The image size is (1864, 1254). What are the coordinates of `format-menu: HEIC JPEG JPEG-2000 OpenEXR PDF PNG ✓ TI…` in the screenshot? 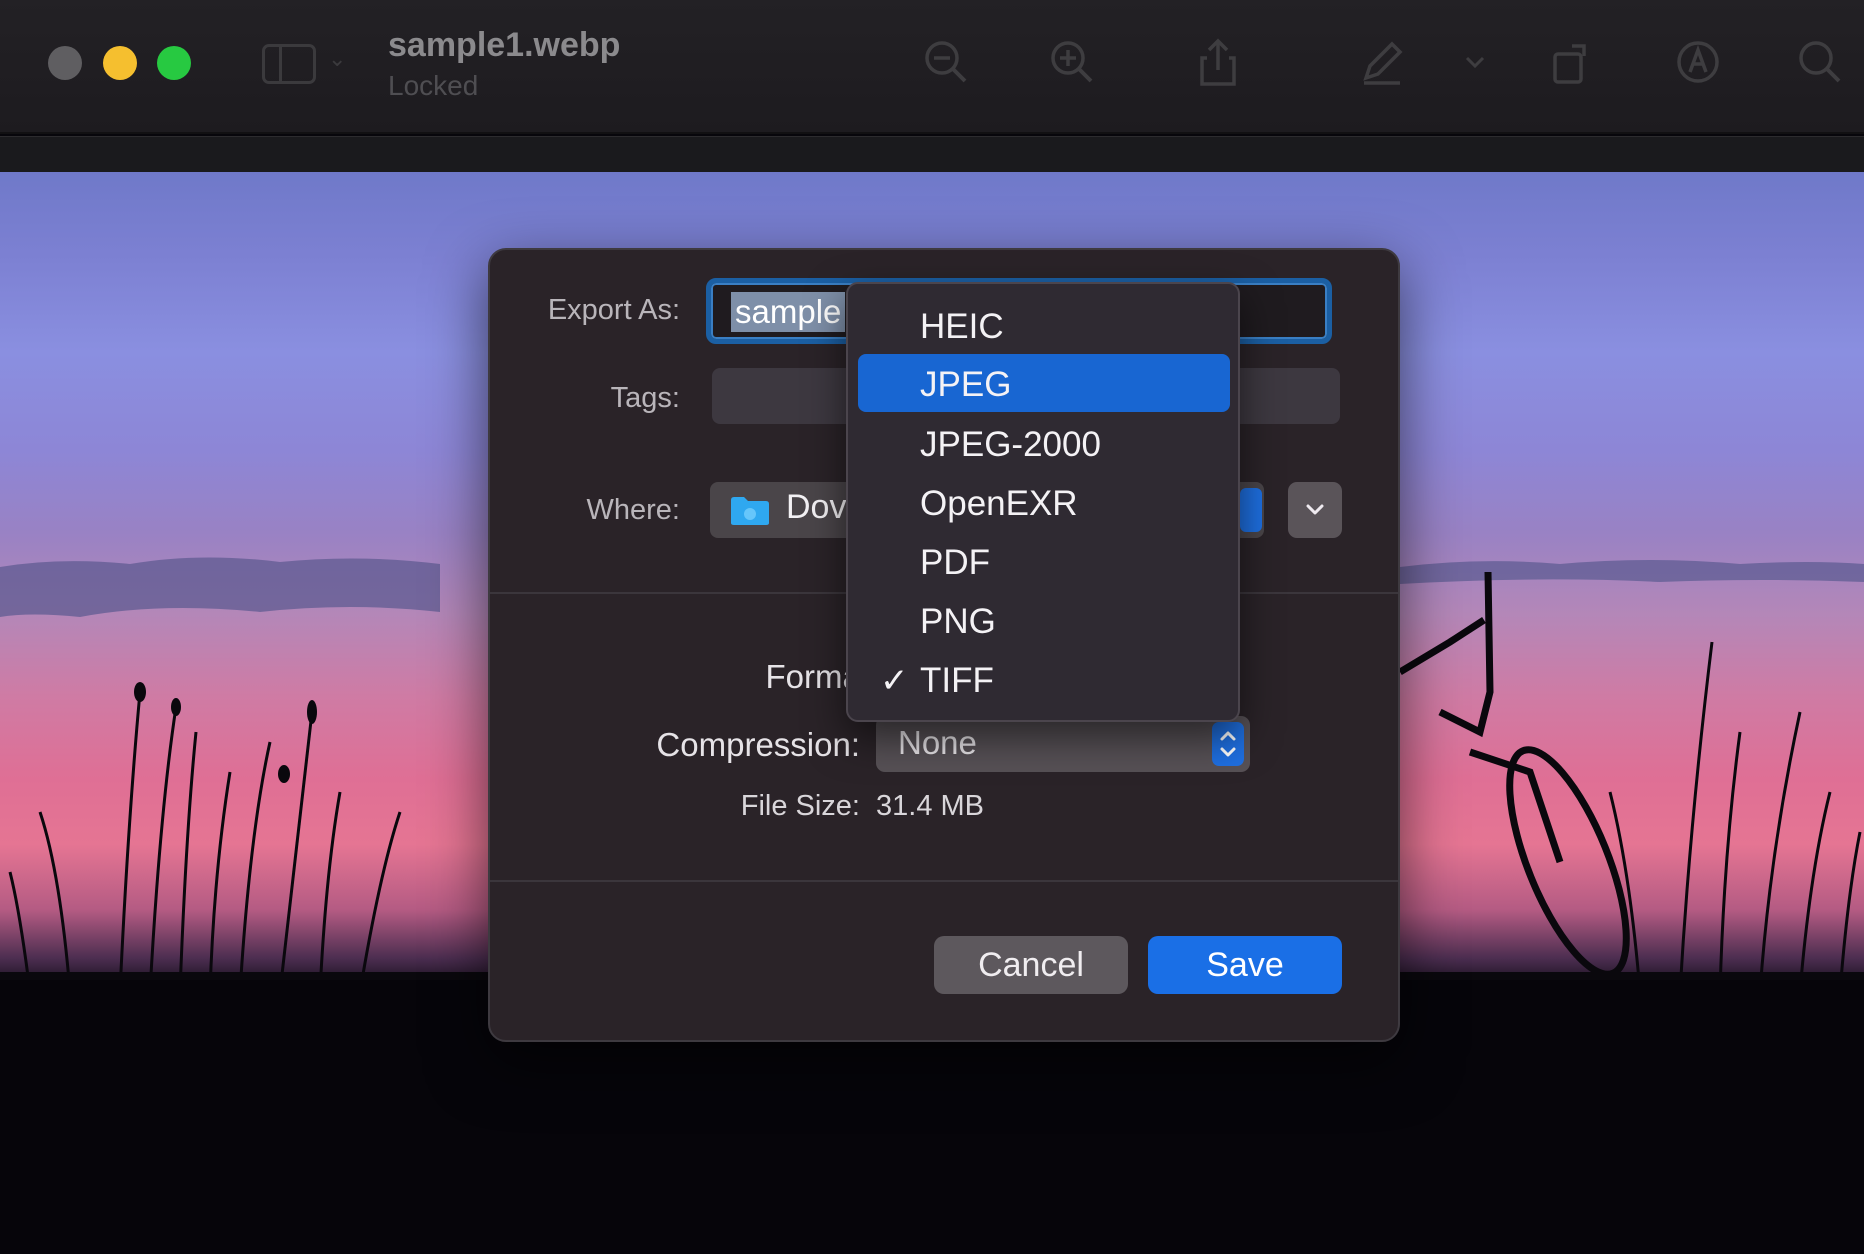 It's located at (1043, 502).